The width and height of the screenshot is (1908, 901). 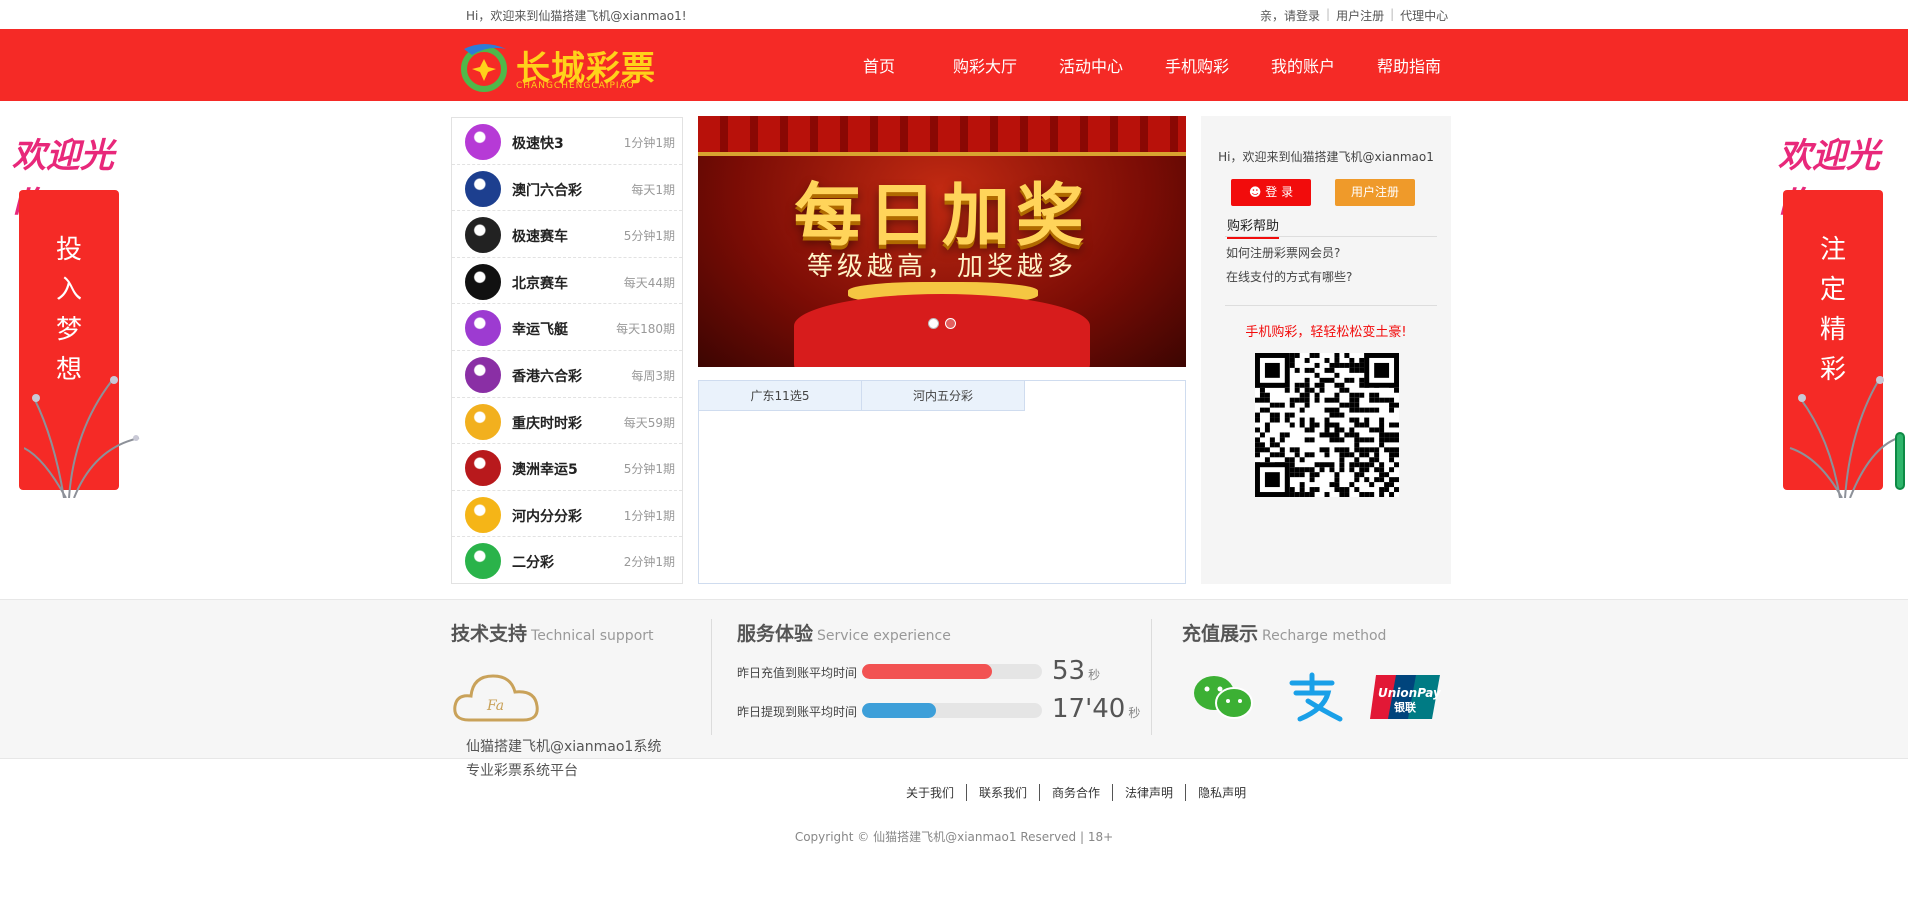 I want to click on banner-pagination, so click(x=942, y=323).